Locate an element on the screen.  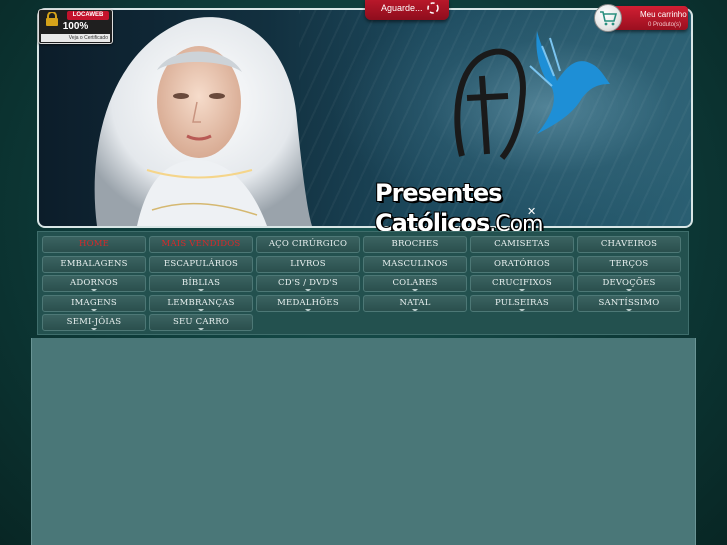
shopping-cart-icon is located at coordinates (608, 18).